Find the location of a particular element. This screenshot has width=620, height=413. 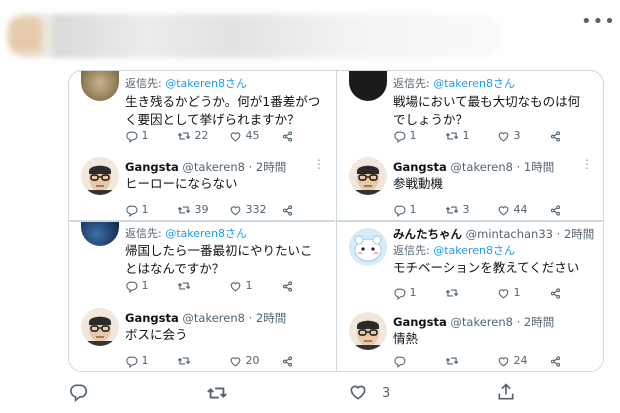

tweet-text: 帰国したら一番最初にやりたいことはなんですか？ is located at coordinates (219, 259).